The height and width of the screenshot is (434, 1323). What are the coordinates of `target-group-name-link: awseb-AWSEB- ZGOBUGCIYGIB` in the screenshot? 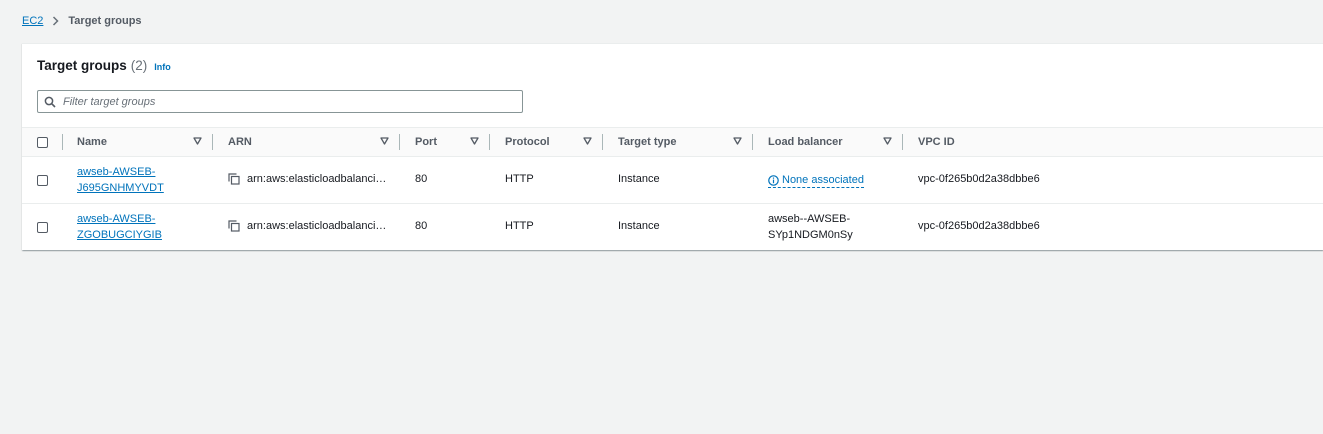 It's located at (119, 227).